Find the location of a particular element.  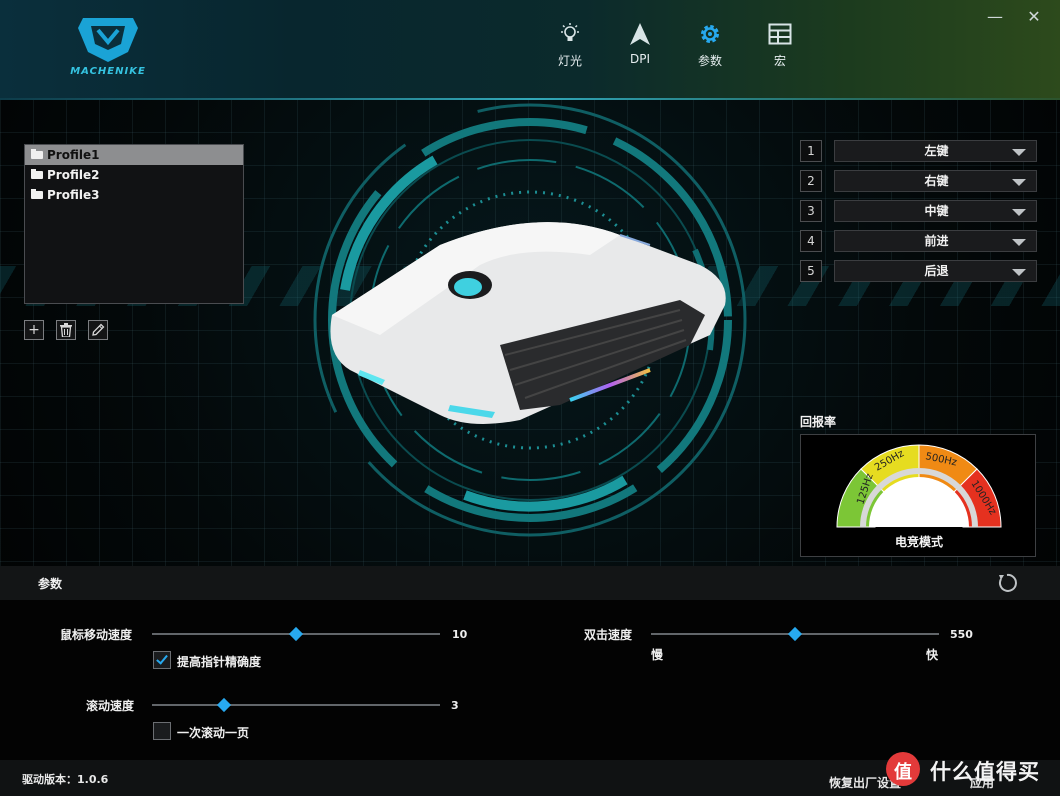

button-assignment-row-3: 3 中键 is located at coordinates (918, 211).